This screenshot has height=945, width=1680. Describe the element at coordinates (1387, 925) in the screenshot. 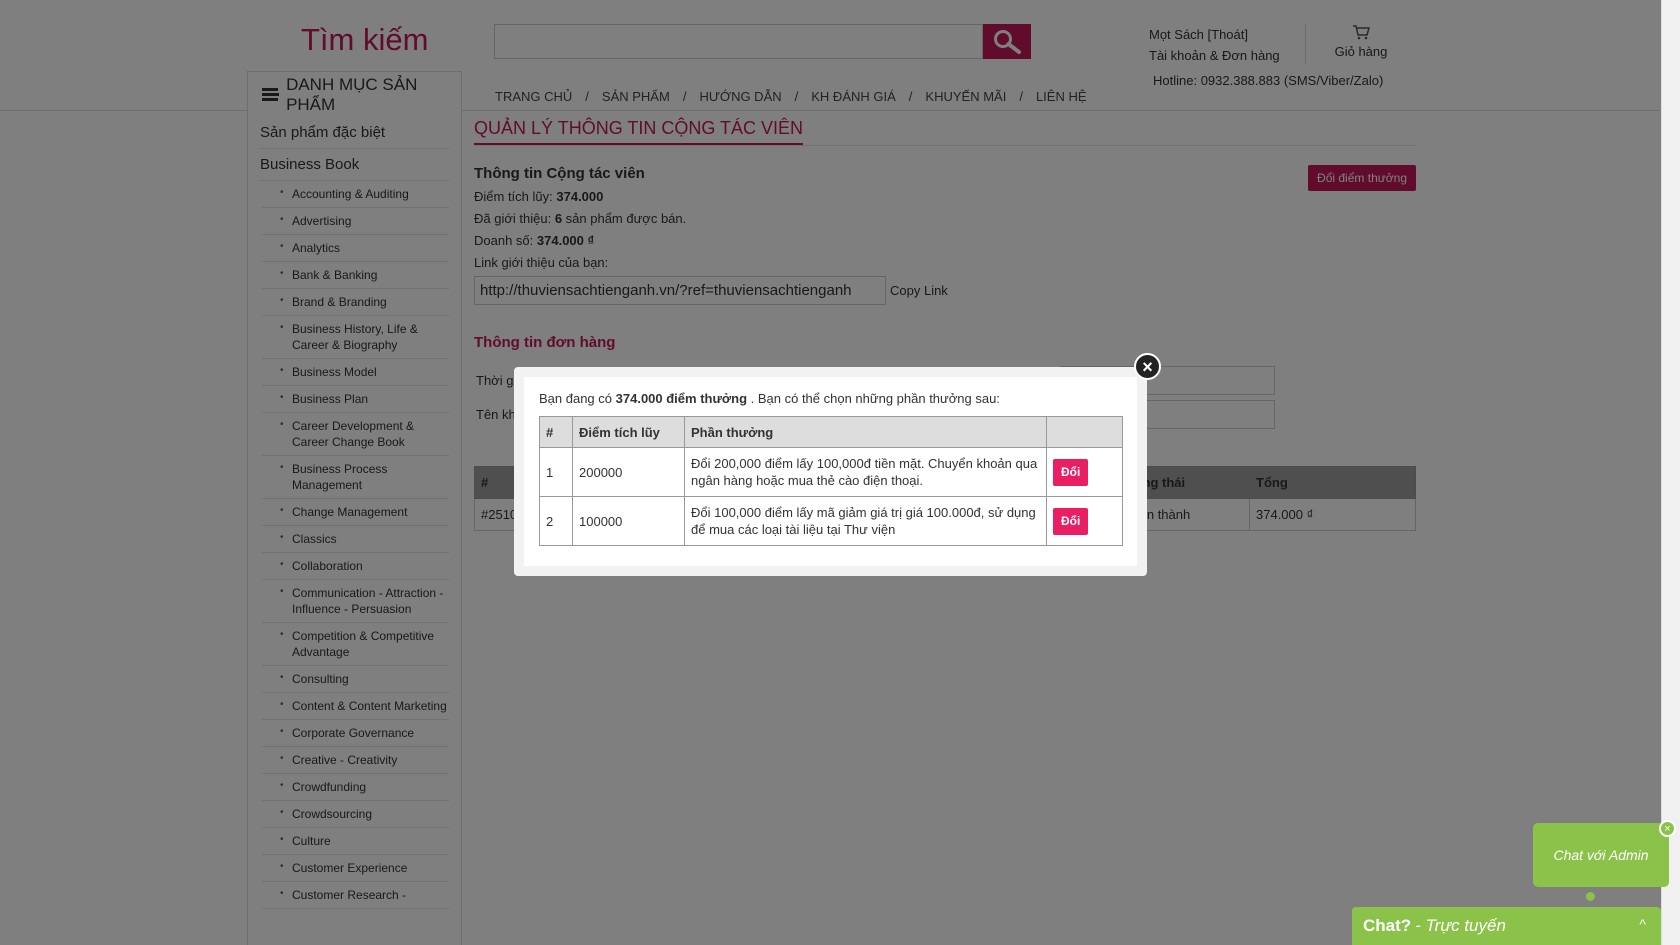

I see `chat-bar-label: Chat?` at that location.